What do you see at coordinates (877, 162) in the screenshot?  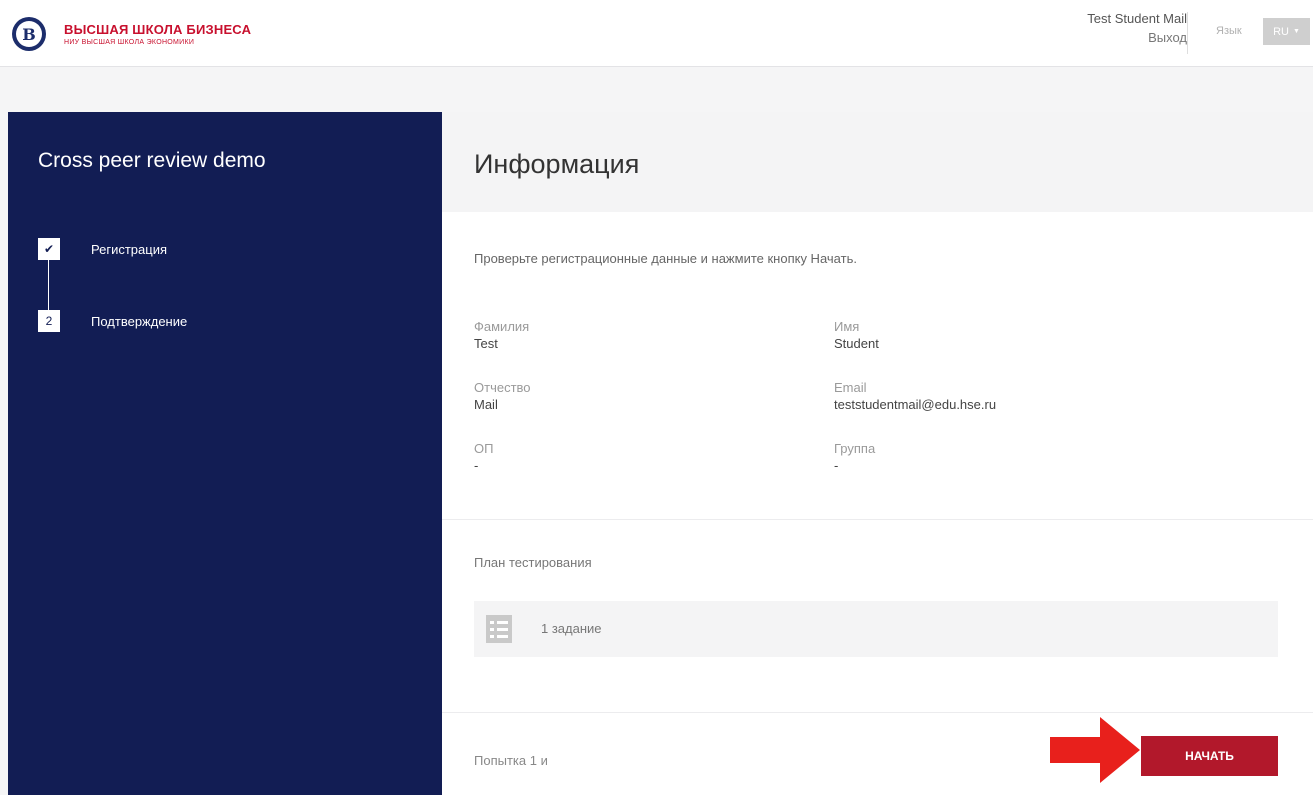 I see `main-header: Информация` at bounding box center [877, 162].